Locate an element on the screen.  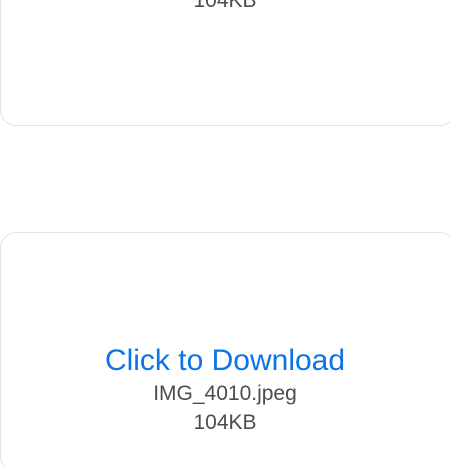
attachment-info-top: 104KB is located at coordinates (225, 7).